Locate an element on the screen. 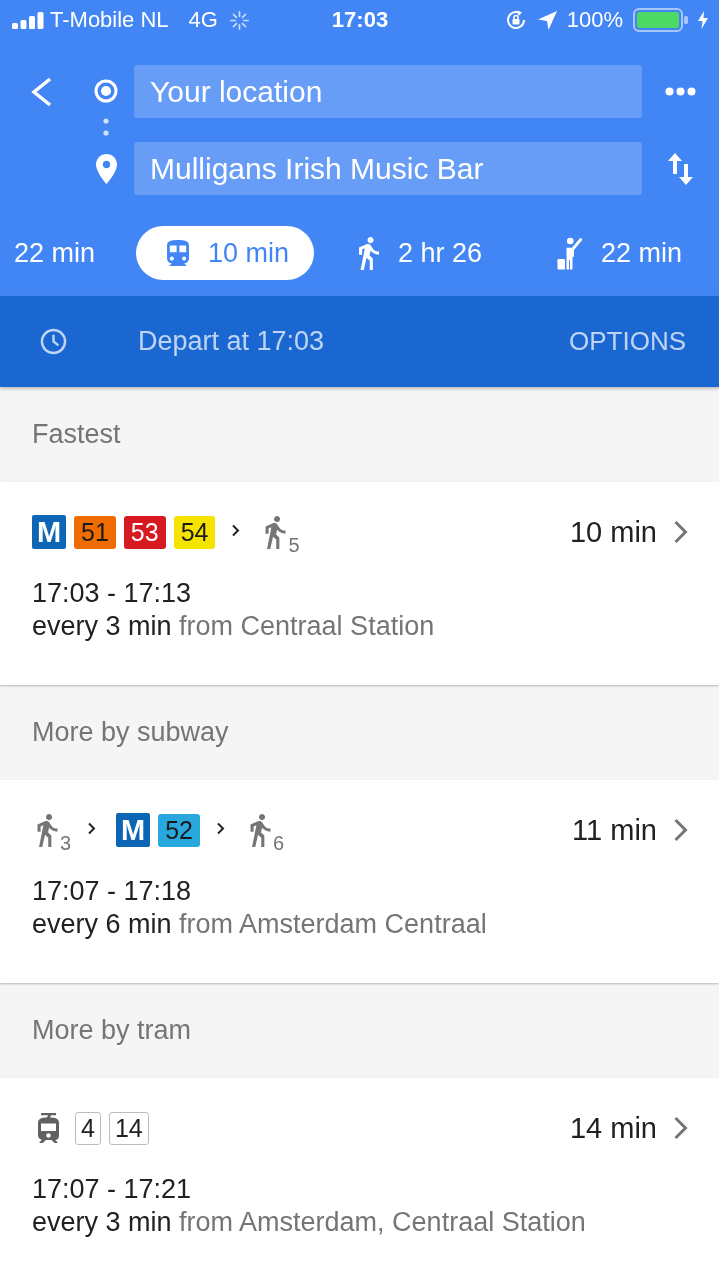 This screenshot has height=1280, width=719. route-times: 17:07 - 17:21 is located at coordinates (112, 1189).